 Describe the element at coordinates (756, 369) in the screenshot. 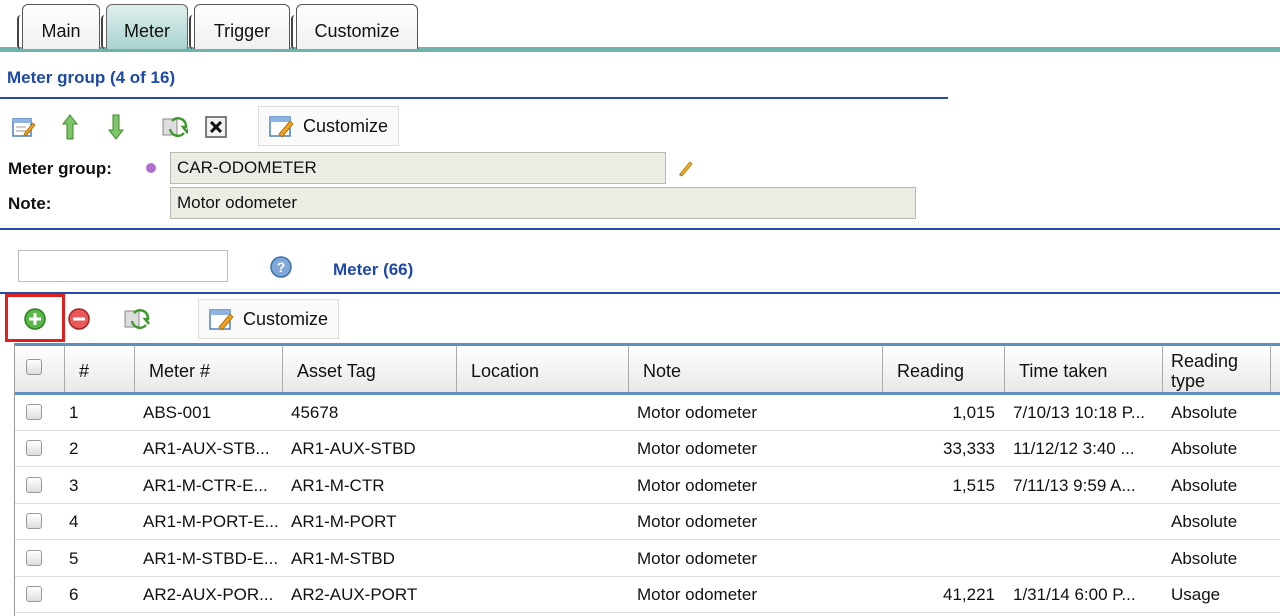

I see `column-header-note: Note` at that location.